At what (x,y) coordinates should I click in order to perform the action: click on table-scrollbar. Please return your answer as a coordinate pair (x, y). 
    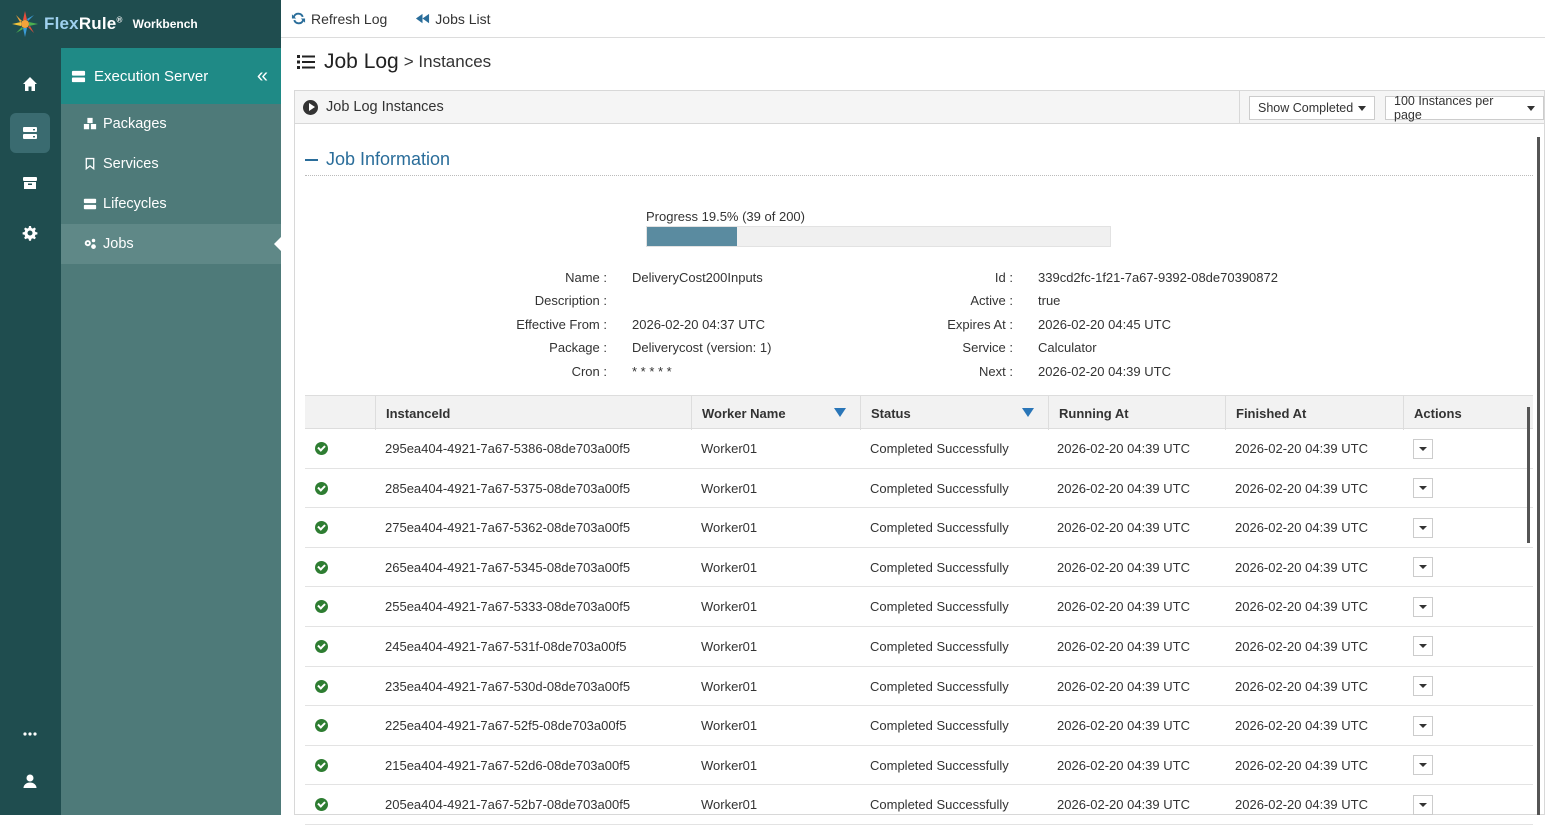
    Looking at the image, I should click on (1528, 475).